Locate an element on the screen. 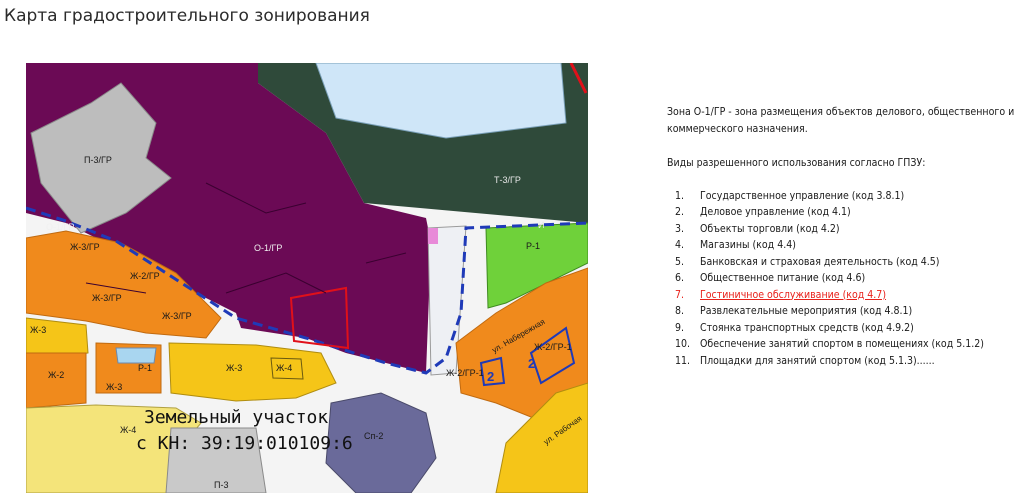 Image resolution: width=1024 pixels, height=499 pixels. pond is located at coordinates (136, 355).